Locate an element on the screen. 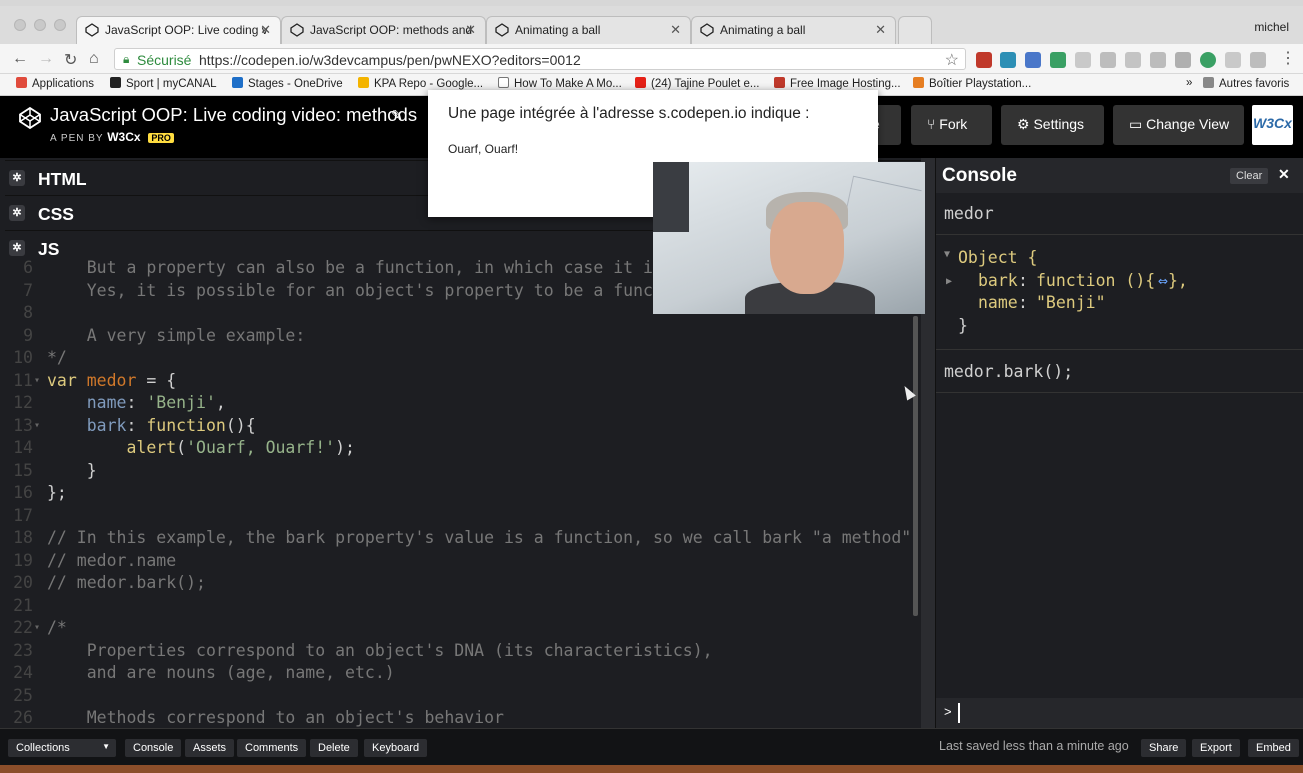  editor-scrollbar is located at coordinates (915, 466).